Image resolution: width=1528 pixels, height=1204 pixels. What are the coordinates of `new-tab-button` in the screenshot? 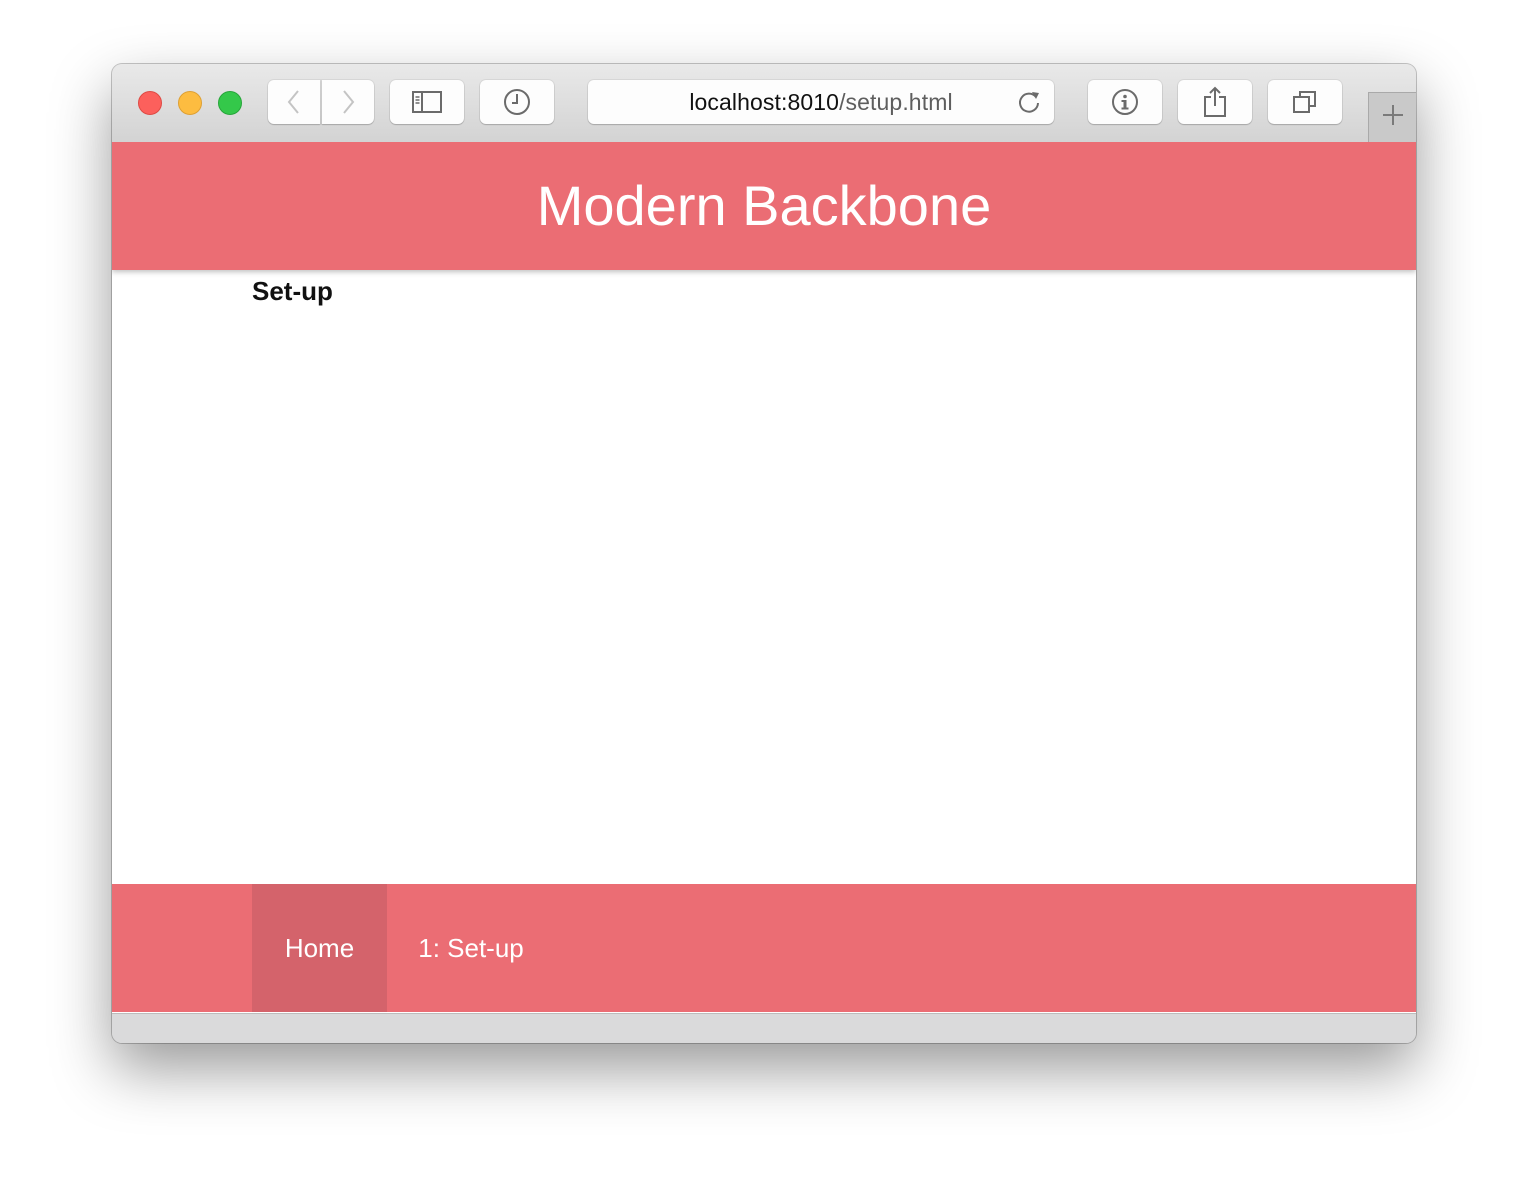 It's located at (1392, 117).